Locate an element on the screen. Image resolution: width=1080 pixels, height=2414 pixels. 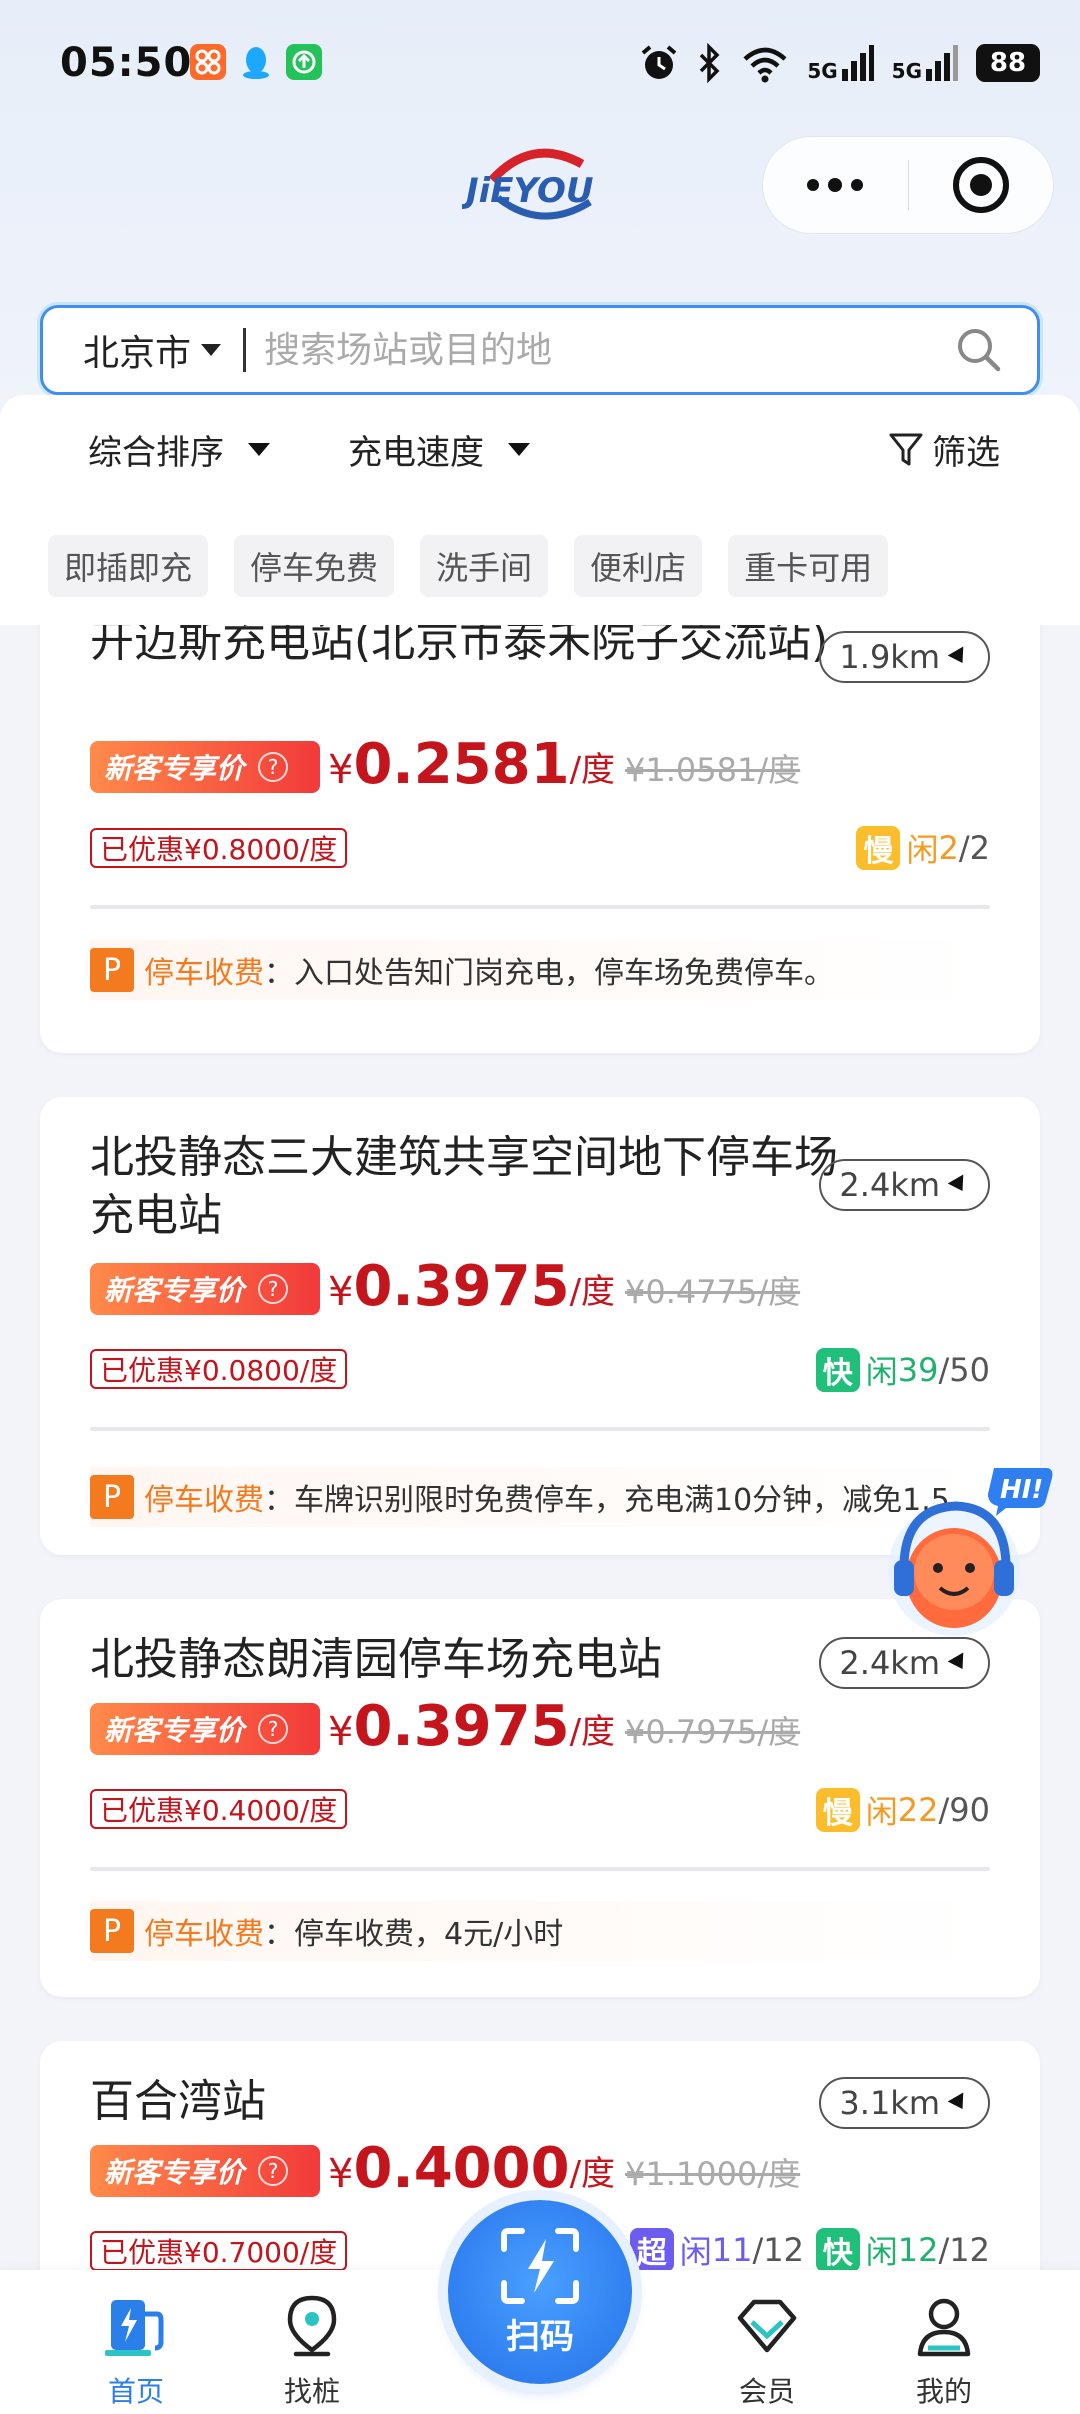
assistant-bubble-text: HI! is located at coordinates (1021, 1490).